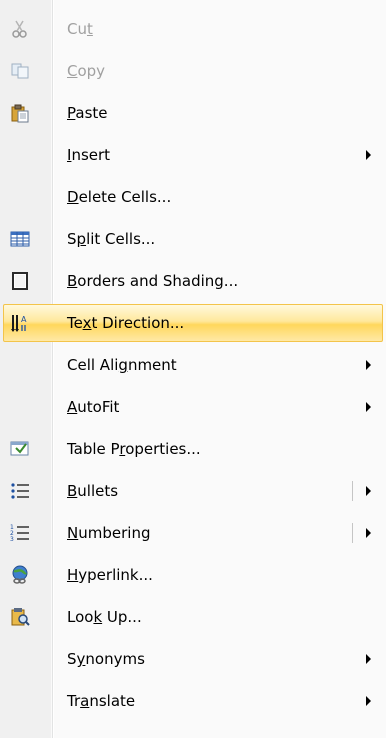 This screenshot has height=738, width=386. What do you see at coordinates (193, 533) in the screenshot?
I see `menu-item-numbering: 1 2 3 Numbering` at bounding box center [193, 533].